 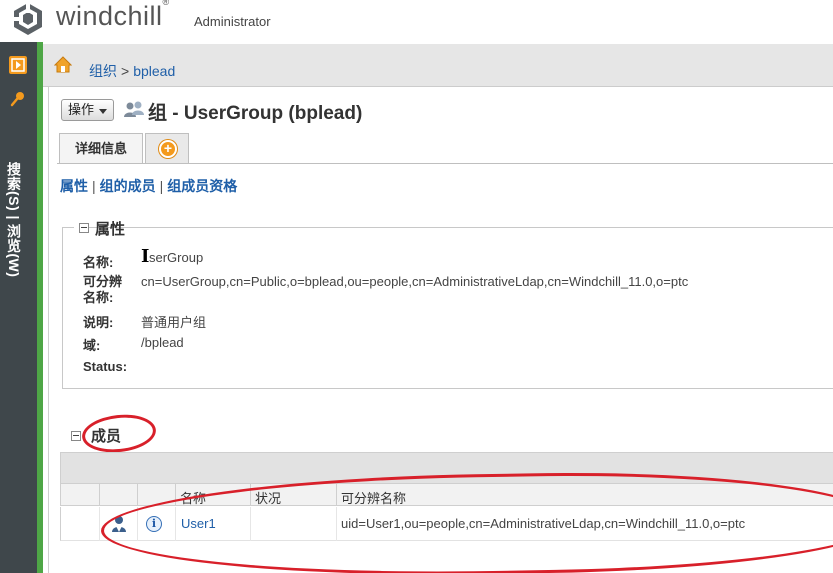 What do you see at coordinates (105, 366) in the screenshot?
I see `attr-label: Status:` at bounding box center [105, 366].